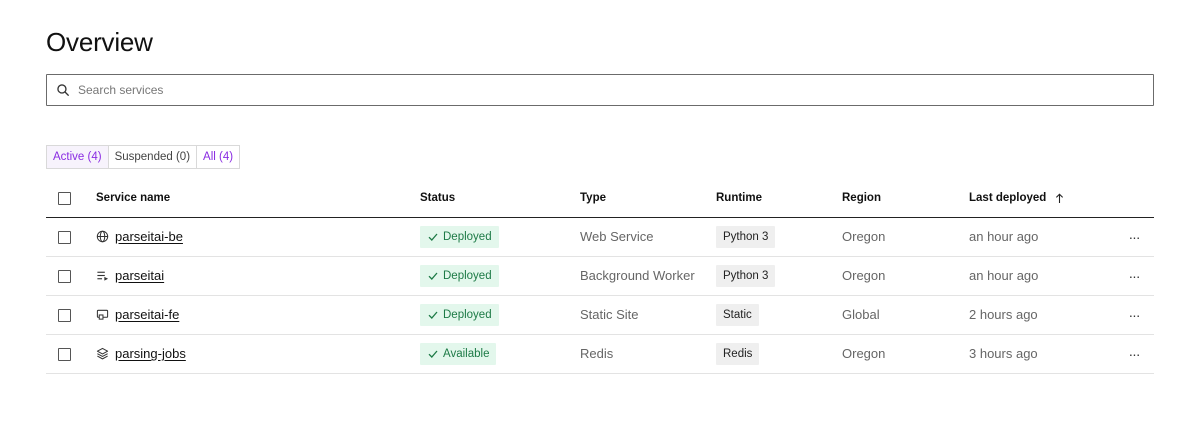 Image resolution: width=1200 pixels, height=448 pixels. What do you see at coordinates (149, 236) in the screenshot?
I see `service-link: parseitai-be` at bounding box center [149, 236].